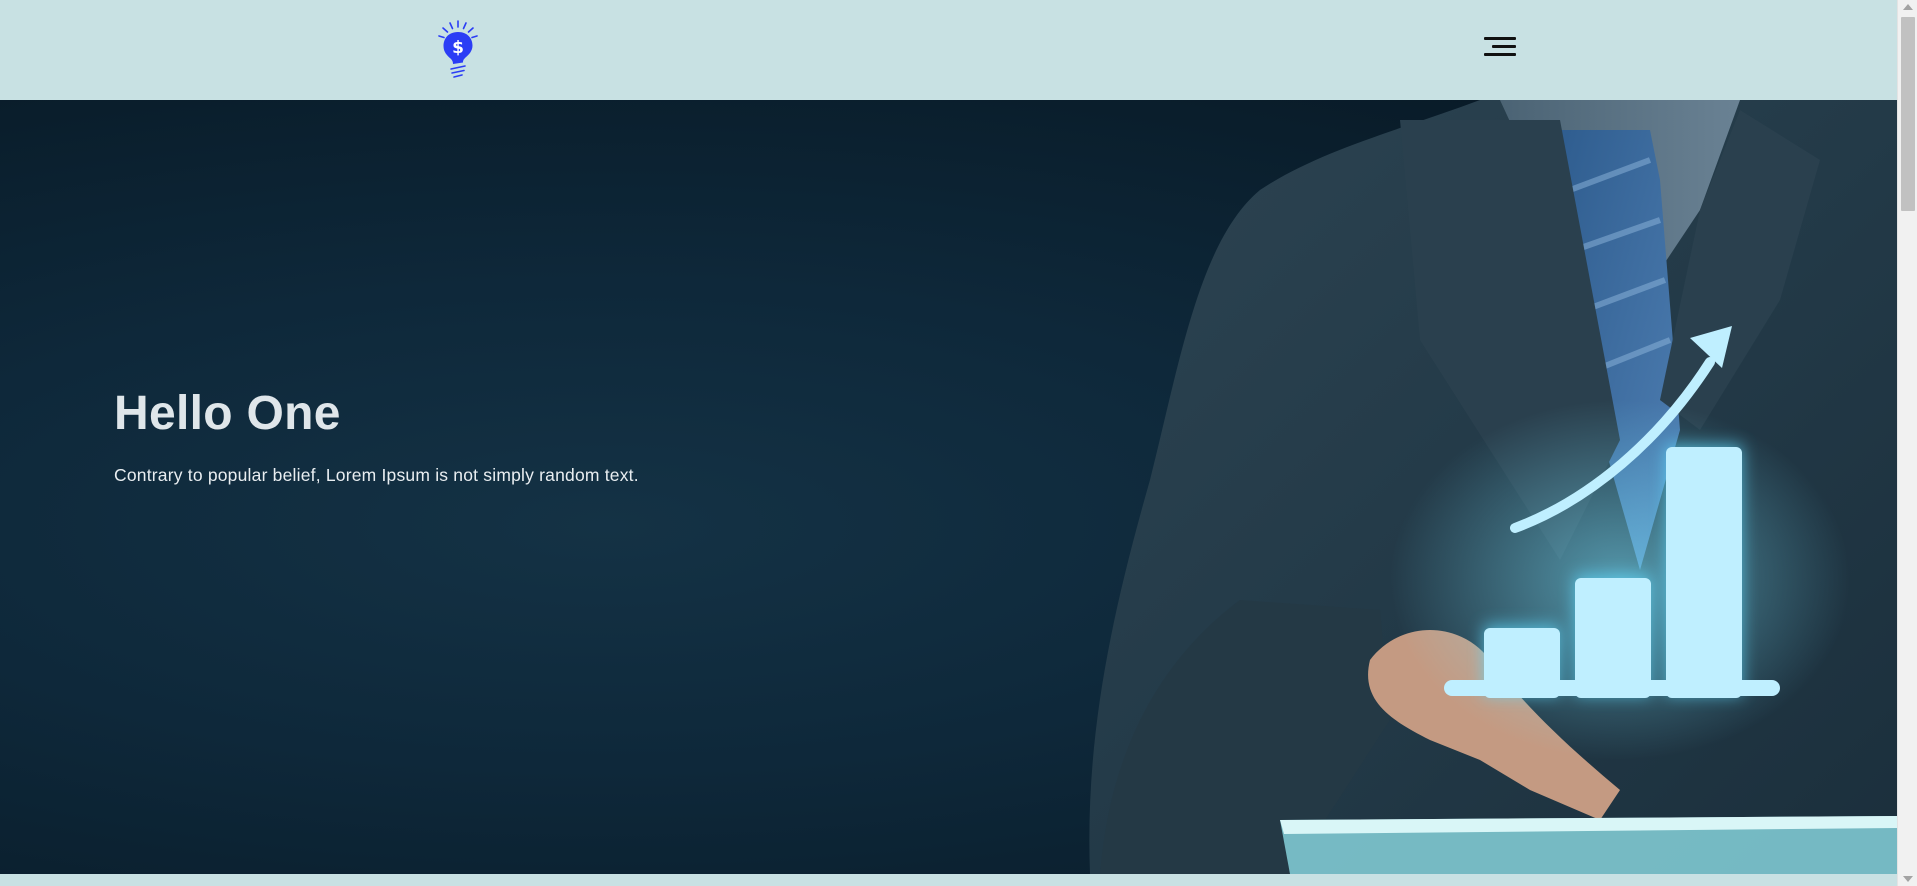 The image size is (1917, 886). I want to click on scroll-down-arrow-icon, so click(1908, 879).